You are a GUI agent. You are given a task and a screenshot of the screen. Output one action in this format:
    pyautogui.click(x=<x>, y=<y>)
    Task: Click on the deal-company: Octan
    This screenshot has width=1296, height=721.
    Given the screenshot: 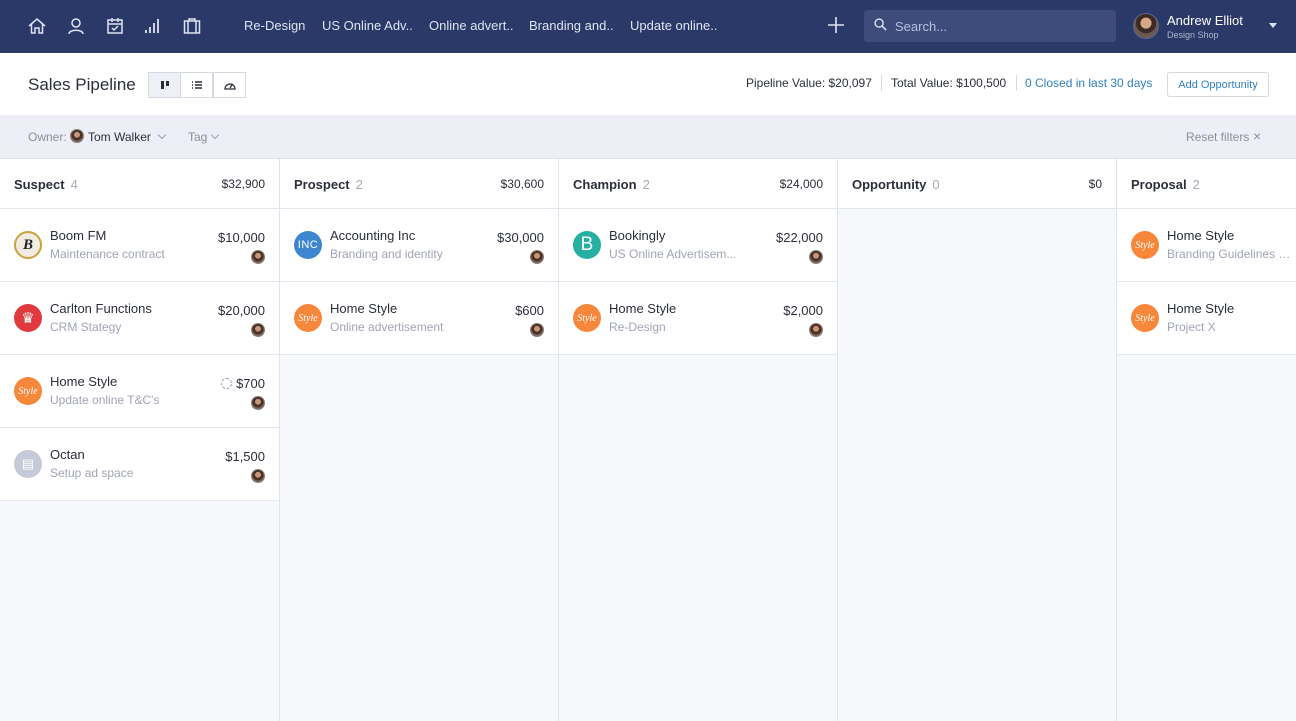 What is the action you would take?
    pyautogui.click(x=67, y=454)
    